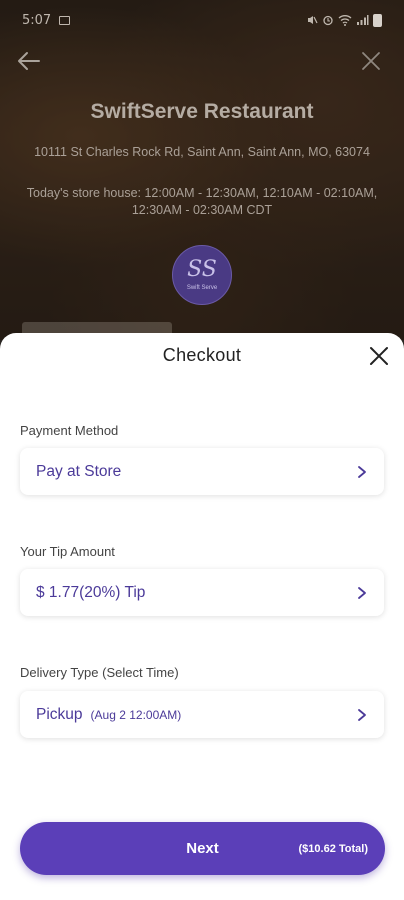 This screenshot has width=404, height=900. Describe the element at coordinates (99, 672) in the screenshot. I see `delivery-type-label: Delivery Type (Select Time)` at that location.